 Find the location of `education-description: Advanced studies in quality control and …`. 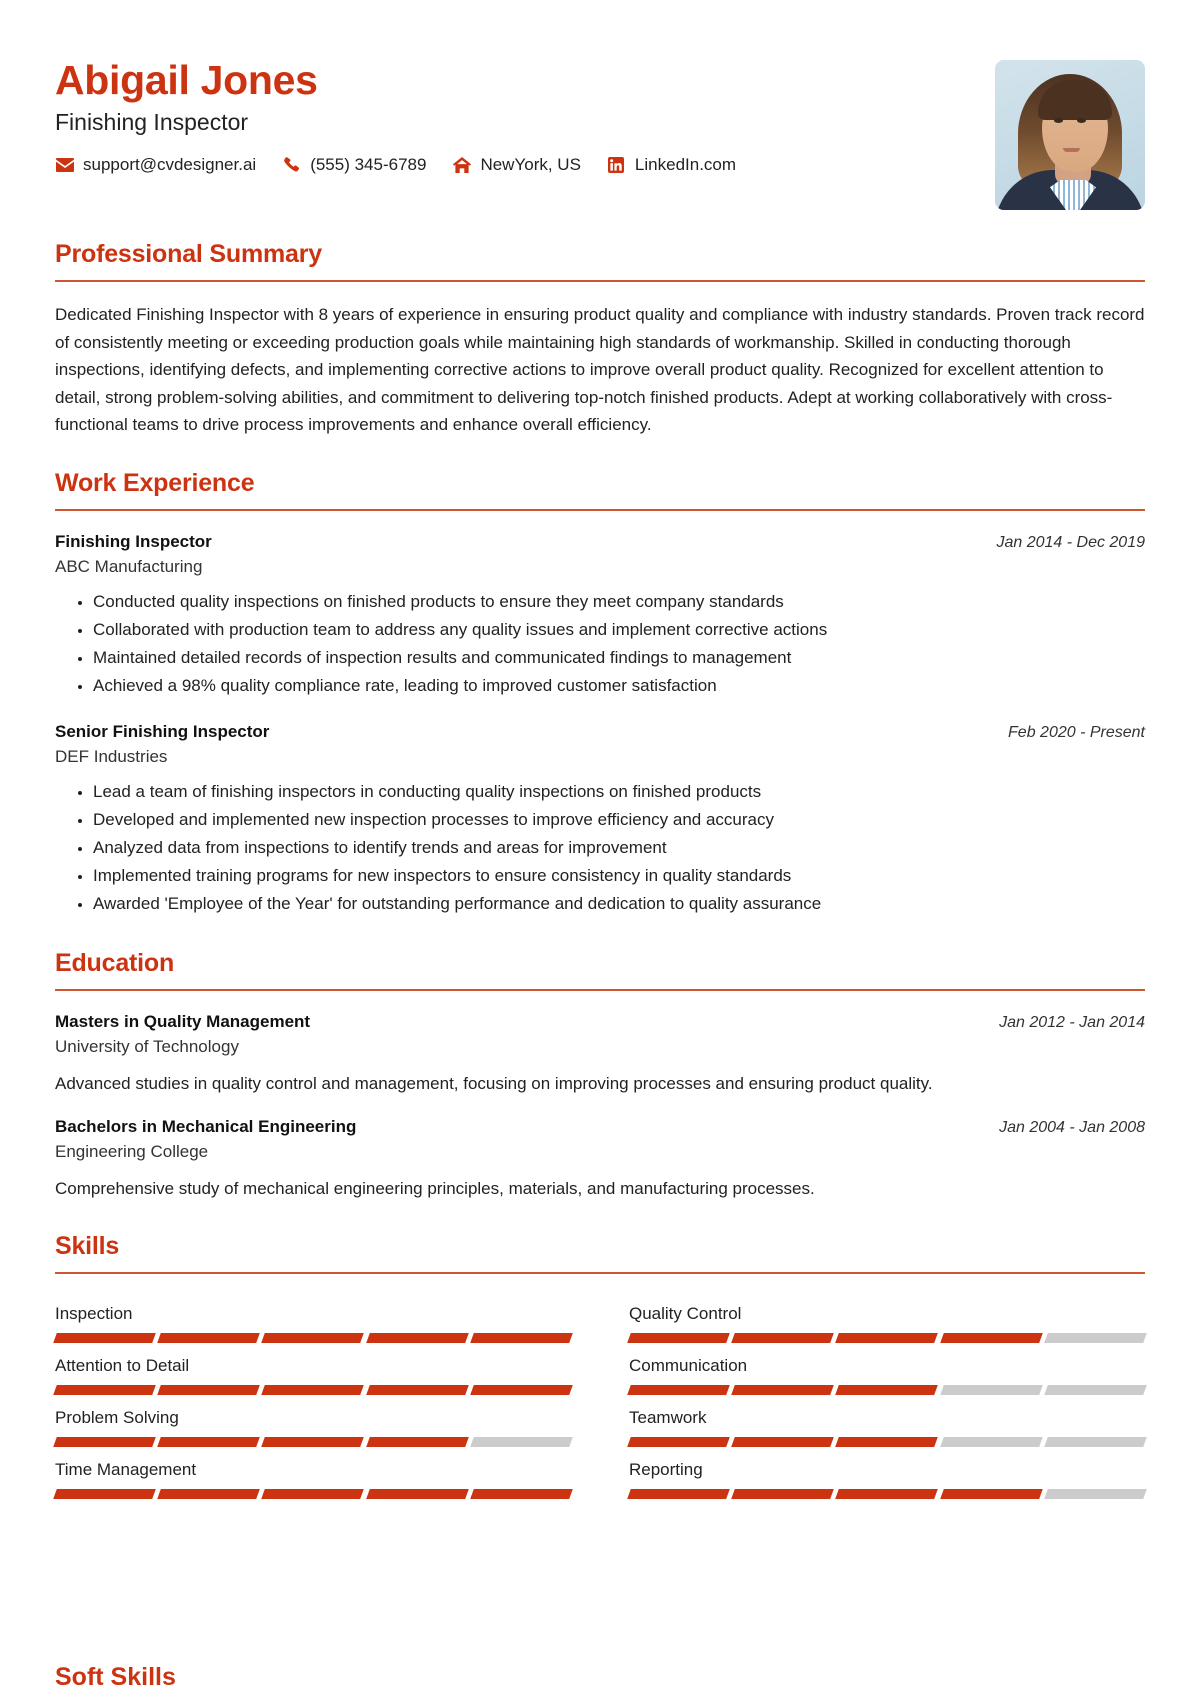

education-description: Advanced studies in quality control and … is located at coordinates (494, 1083).